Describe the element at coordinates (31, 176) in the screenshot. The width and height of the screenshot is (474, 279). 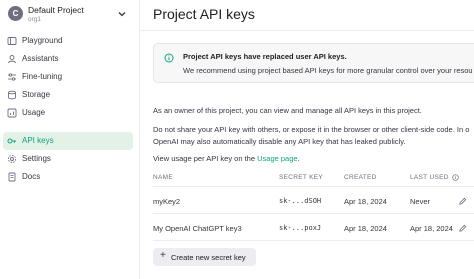
I see `sidebar-item-label: Docs` at that location.